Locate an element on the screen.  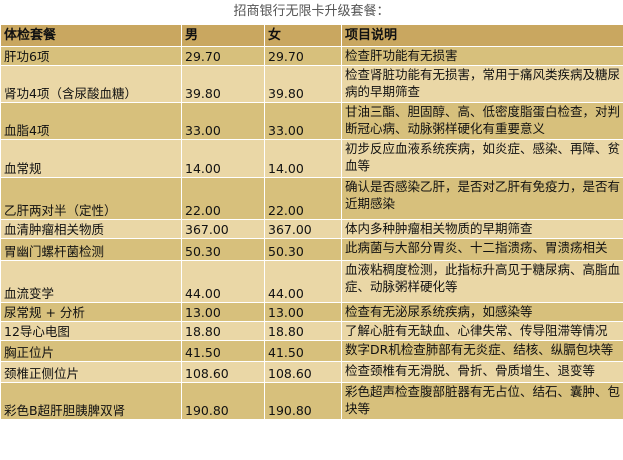
column-header-package: 体检套餐 is located at coordinates (91, 35).